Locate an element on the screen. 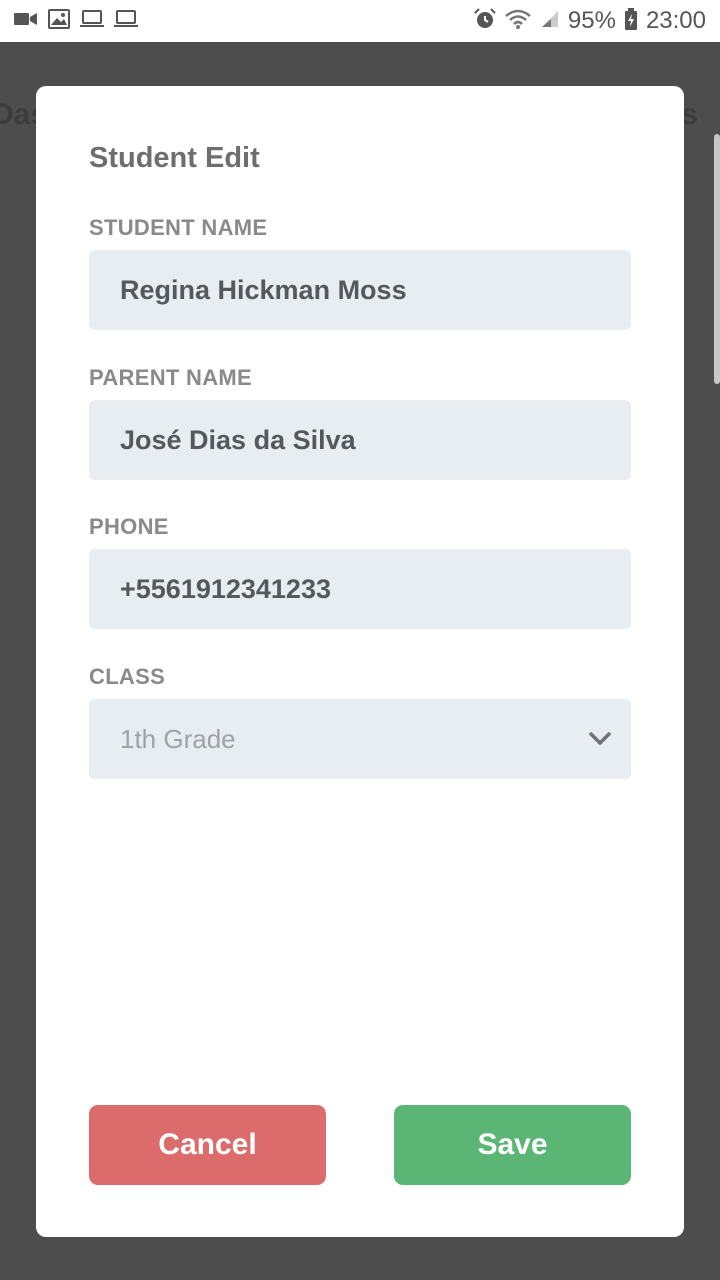 The image size is (720, 1280). phone-input: +5561912341233 is located at coordinates (360, 589).